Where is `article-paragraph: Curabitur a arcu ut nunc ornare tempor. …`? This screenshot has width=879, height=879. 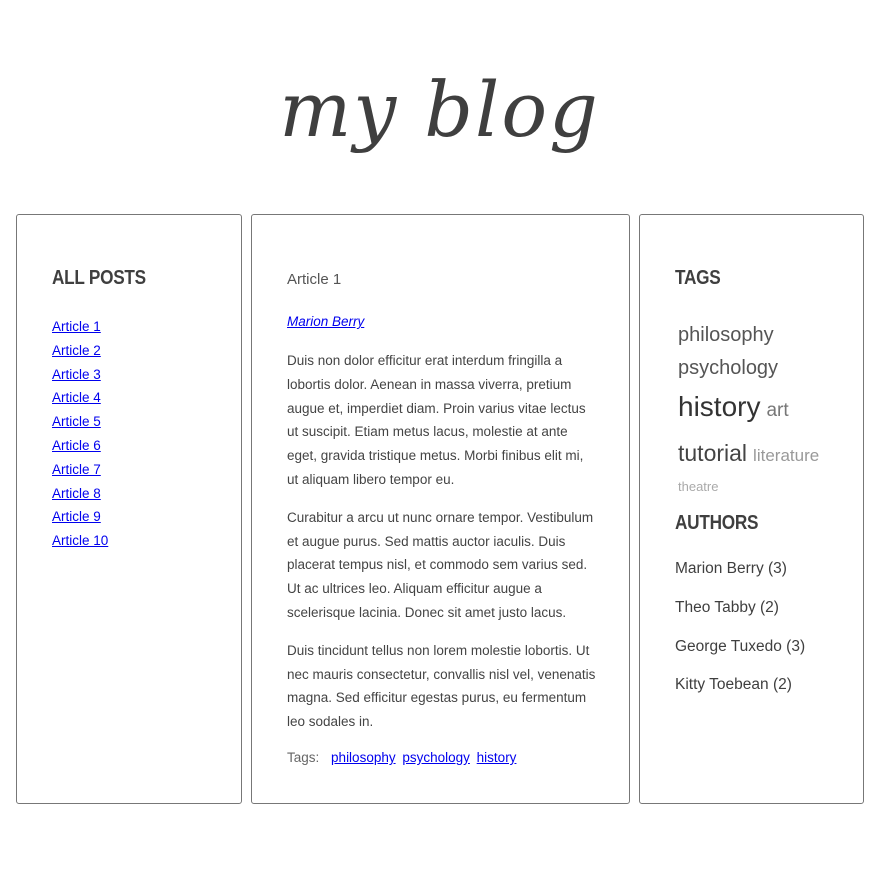
article-paragraph: Curabitur a arcu ut nunc ornare tempor. … is located at coordinates (440, 564).